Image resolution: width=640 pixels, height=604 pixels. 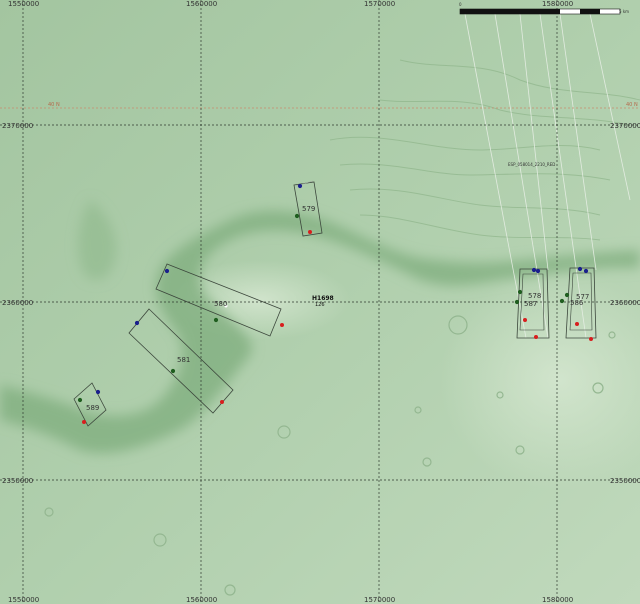 I want to click on grid-x-label-top-4: 1580000, so click(x=557, y=4).